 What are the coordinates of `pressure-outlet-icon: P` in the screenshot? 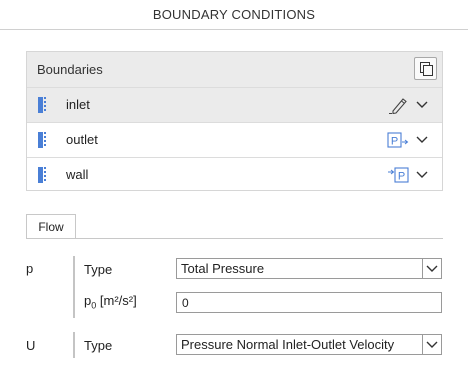 It's located at (398, 140).